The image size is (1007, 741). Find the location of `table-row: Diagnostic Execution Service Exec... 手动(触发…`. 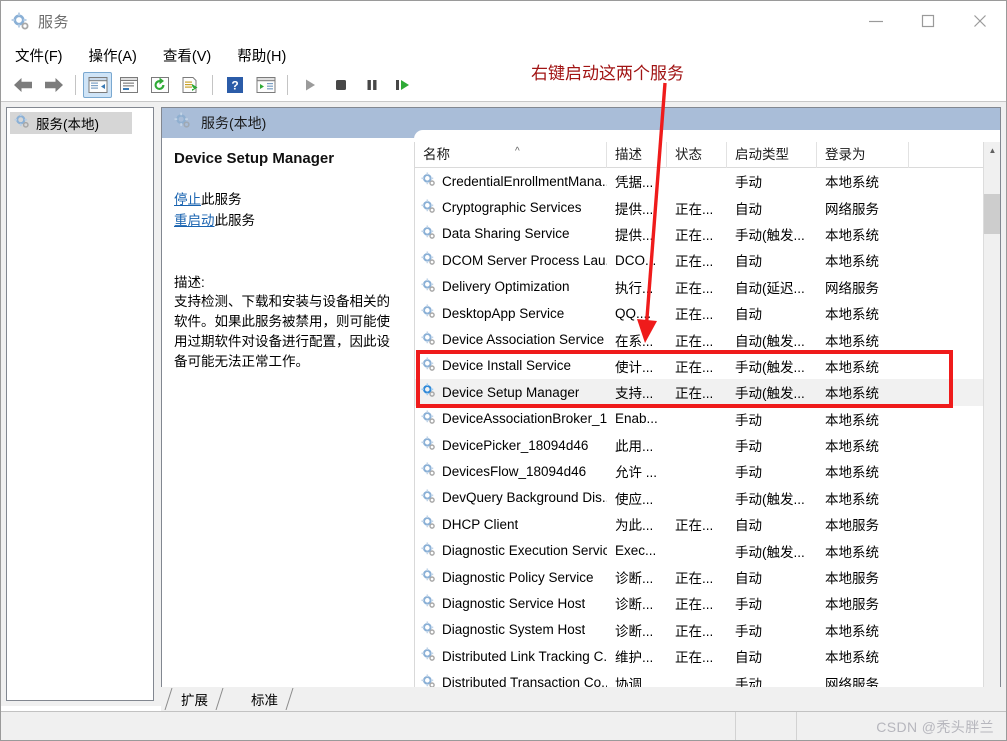

table-row: Diagnostic Execution Service Exec... 手动(触发… is located at coordinates (707, 550).